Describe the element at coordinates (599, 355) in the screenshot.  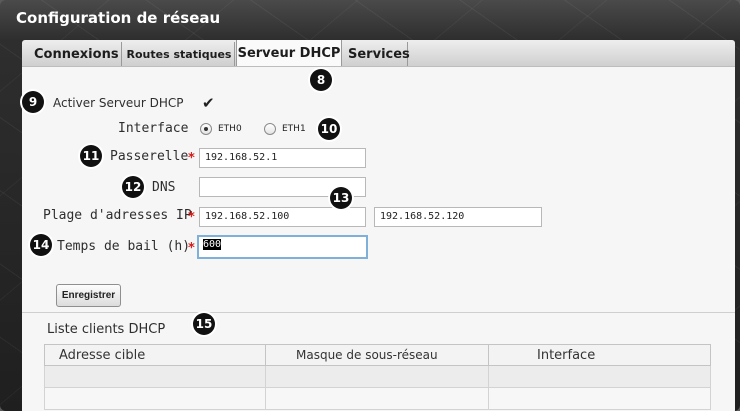
I see `column-interface: Interface` at that location.